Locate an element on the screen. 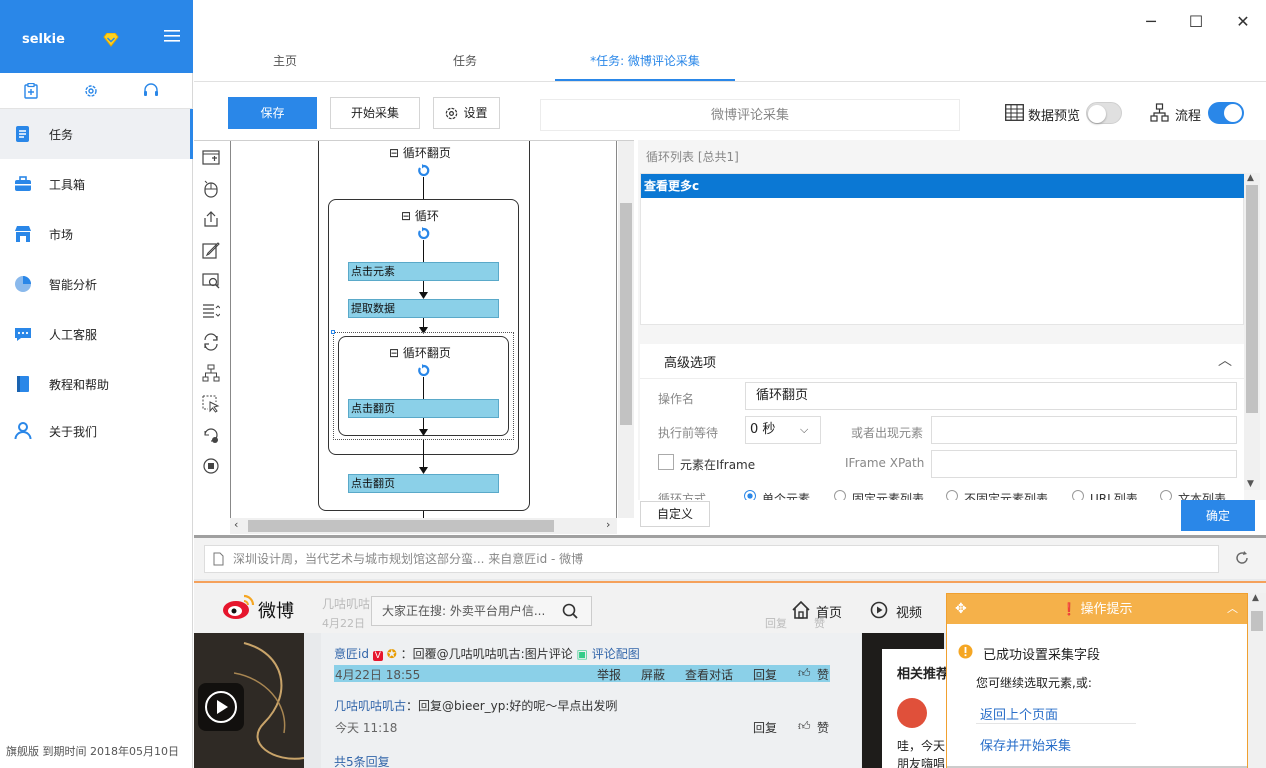  new-task-icon is located at coordinates (31, 91).